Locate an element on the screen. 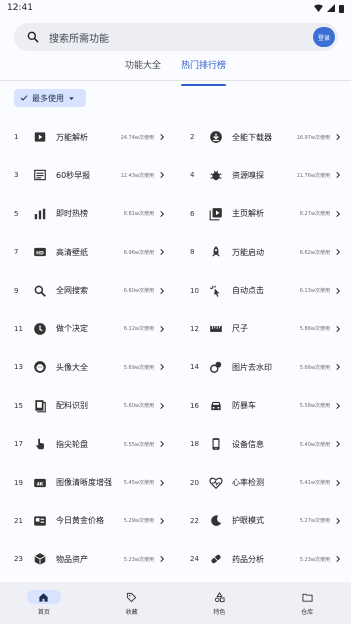  ranking-row: 19 4K 图像清晰度增强 5.45w次使用 20 心率检测 5.41w次使用 is located at coordinates (175, 483).